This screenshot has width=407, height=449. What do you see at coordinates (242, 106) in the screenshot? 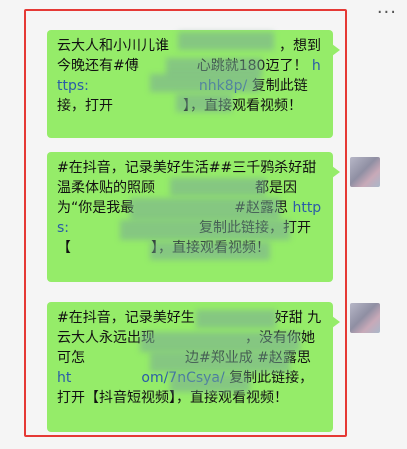
I see `message-1-text-e: 】，直接观看视频！` at bounding box center [242, 106].